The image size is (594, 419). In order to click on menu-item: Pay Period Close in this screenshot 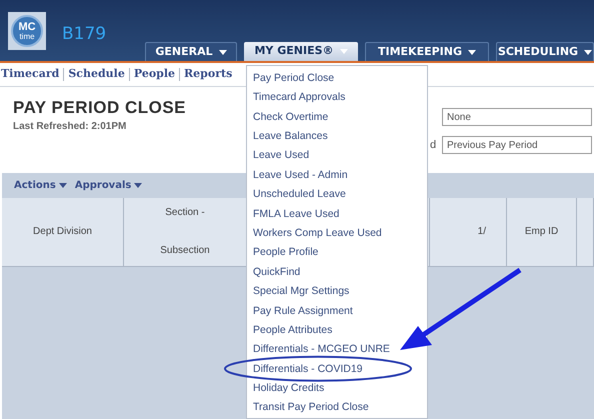, I will do `click(293, 78)`.